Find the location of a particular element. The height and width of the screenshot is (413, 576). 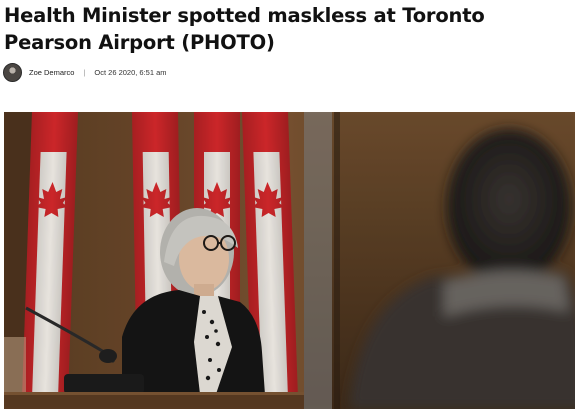

article-byline: Zoe Demarco | Oct 26 2020, 6:51 am is located at coordinates (85, 72).